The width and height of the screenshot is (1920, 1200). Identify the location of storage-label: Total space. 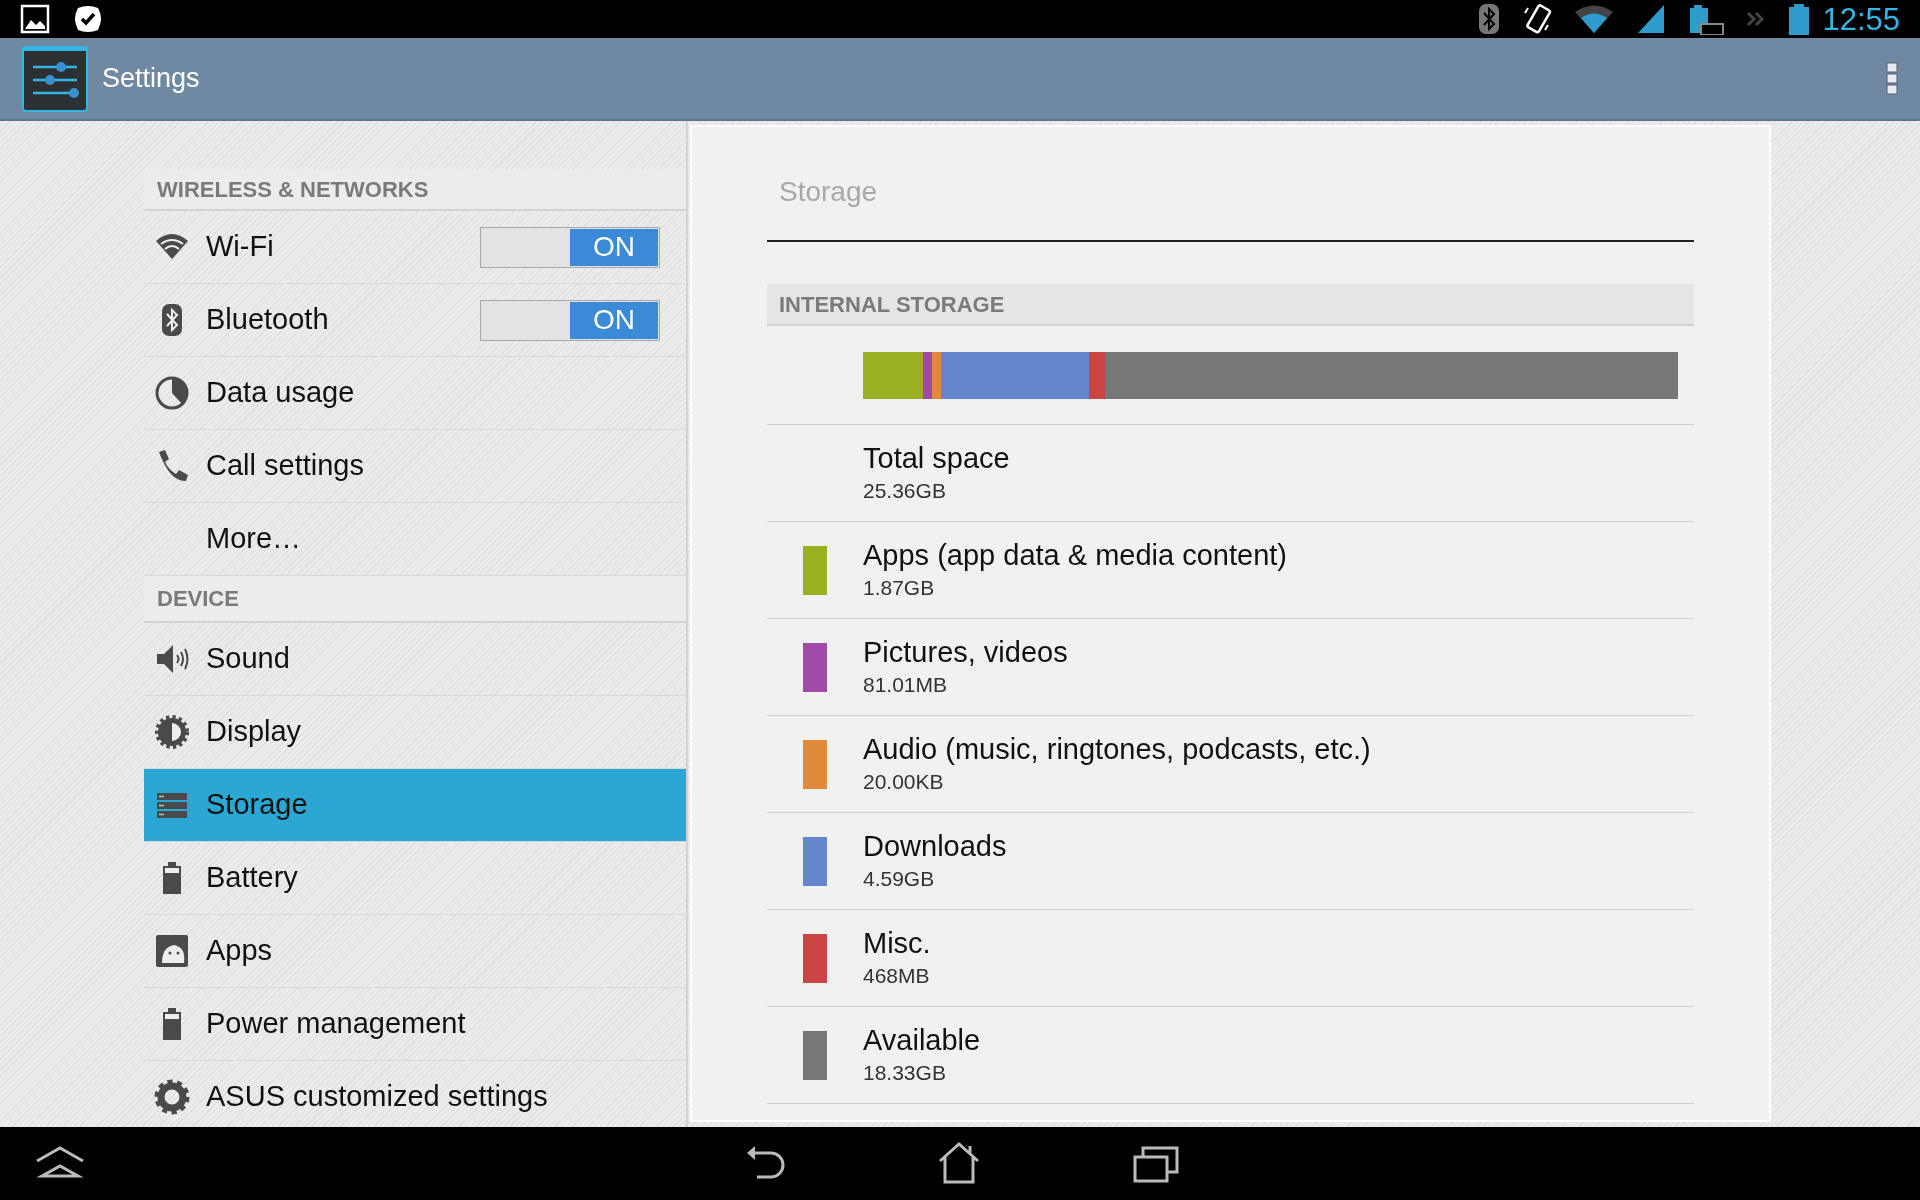
(936, 458).